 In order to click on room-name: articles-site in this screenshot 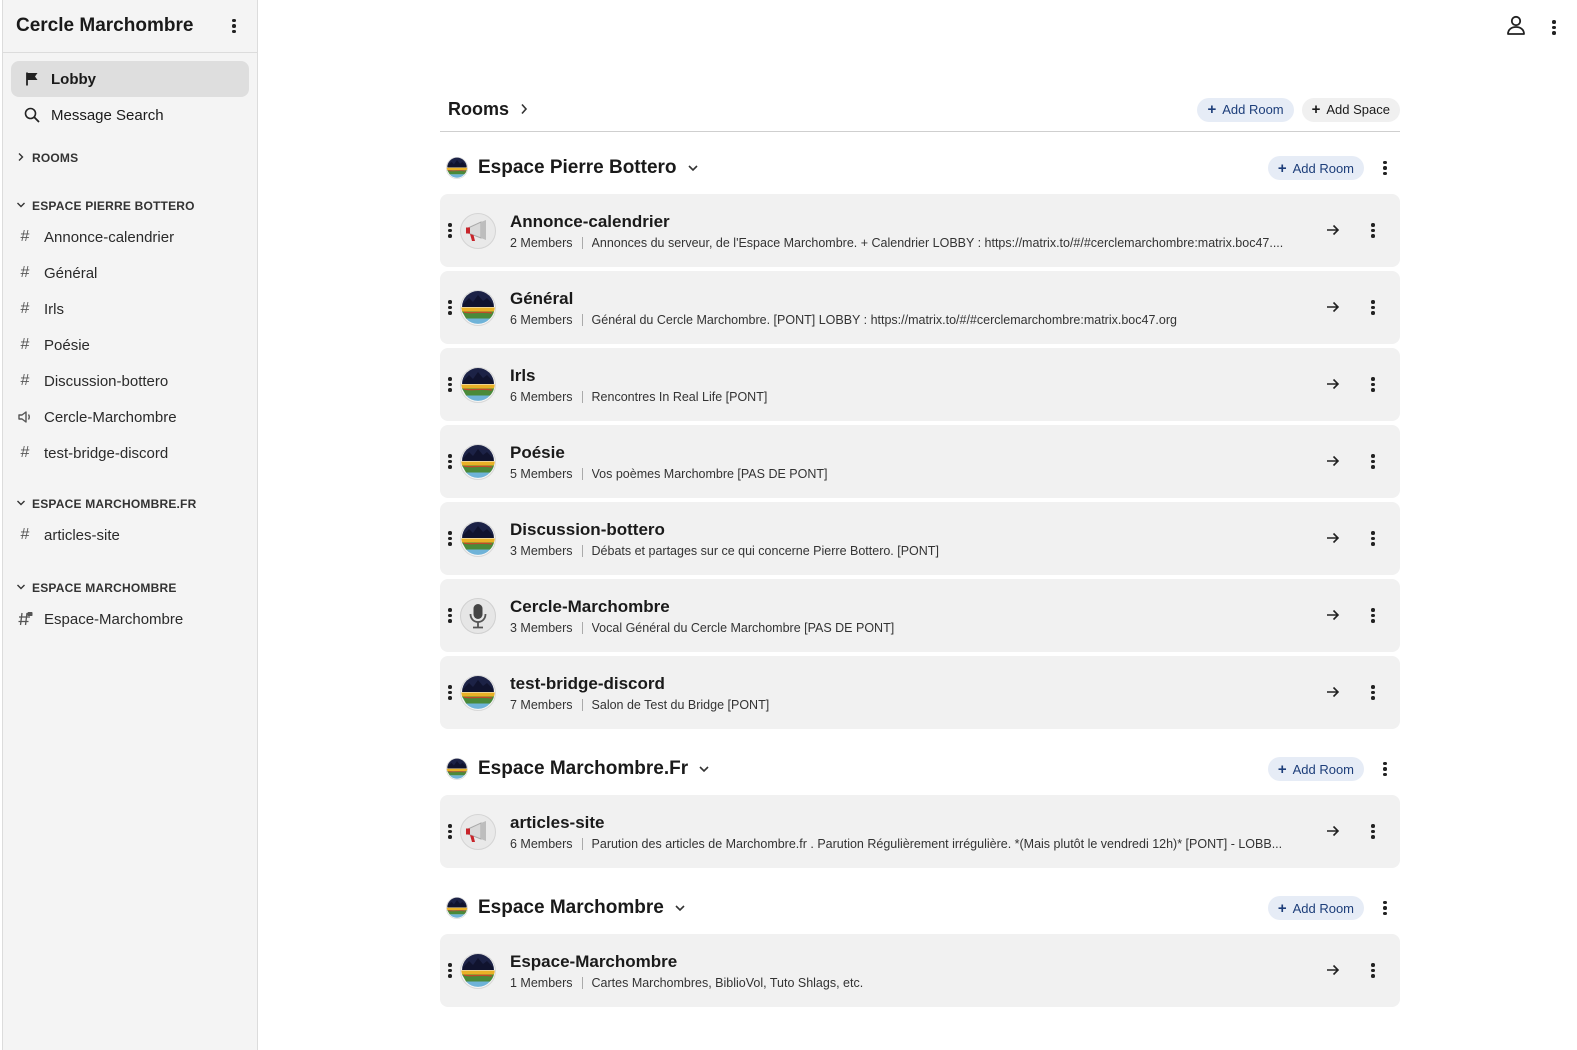, I will do `click(557, 822)`.